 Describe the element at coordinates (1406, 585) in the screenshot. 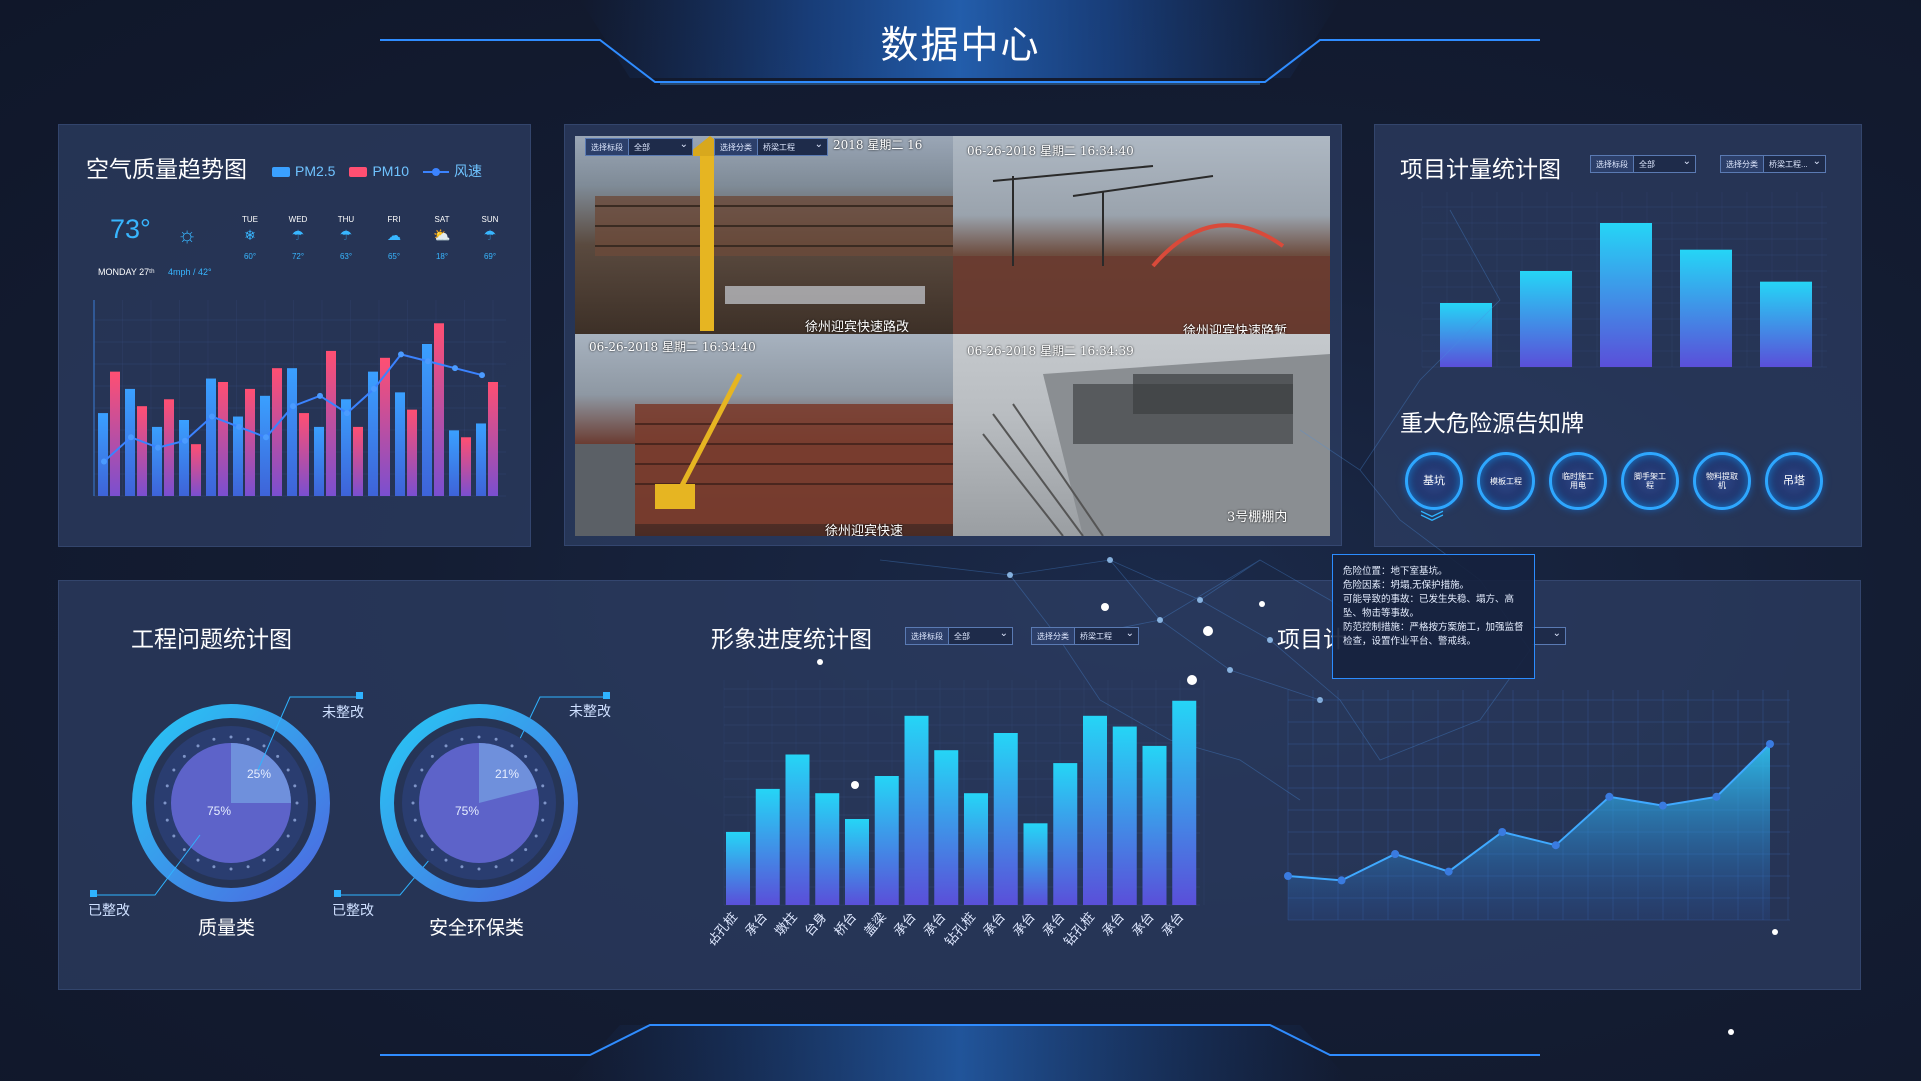

I see `tooltip-factor: 危险因素：坍塌,无保护措施。` at that location.